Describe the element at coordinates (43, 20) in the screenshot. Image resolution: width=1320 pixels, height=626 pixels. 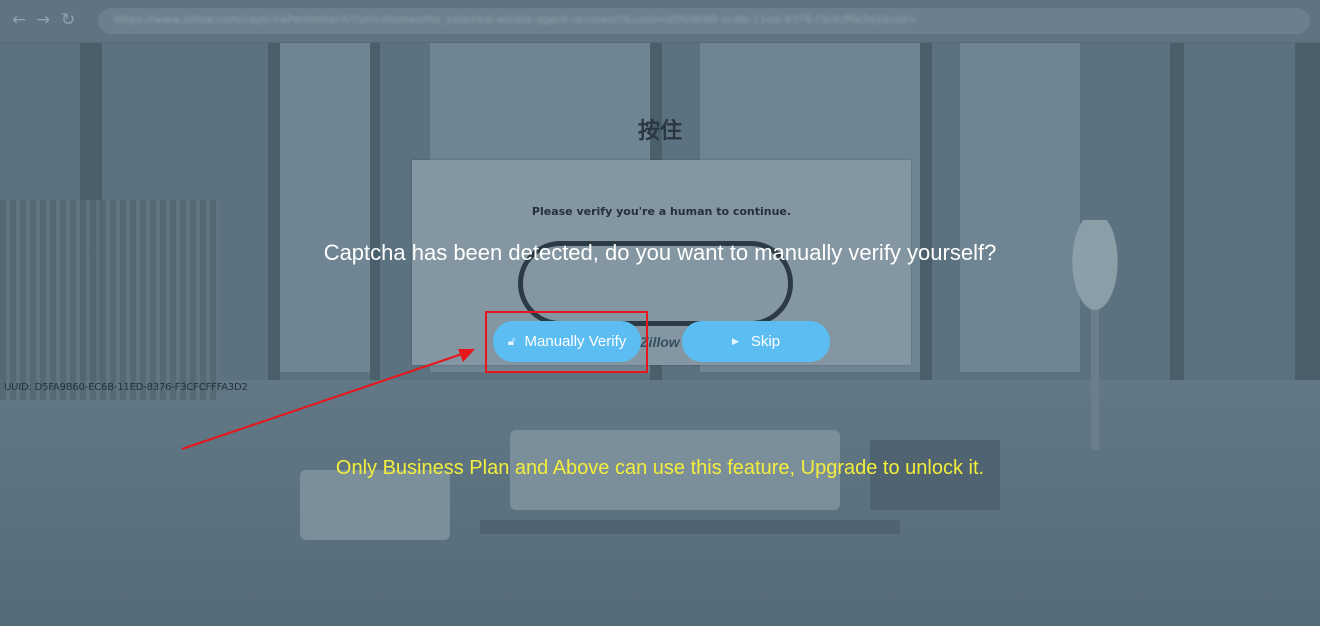
I see `arrow-right-icon: →` at that location.